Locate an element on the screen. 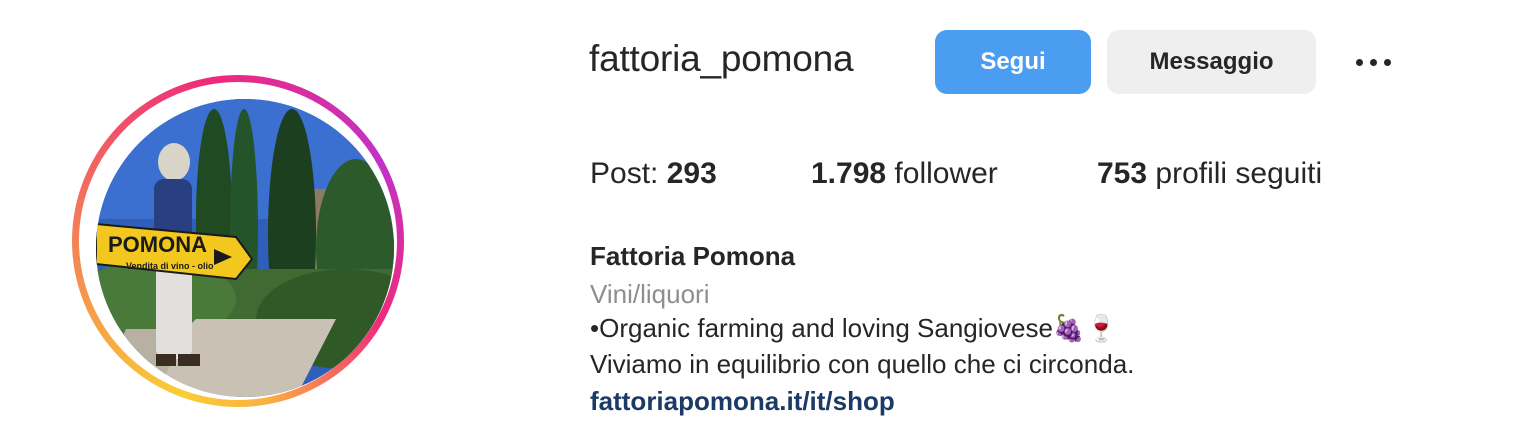  following-stat: 753 profili seguiti is located at coordinates (1209, 174).